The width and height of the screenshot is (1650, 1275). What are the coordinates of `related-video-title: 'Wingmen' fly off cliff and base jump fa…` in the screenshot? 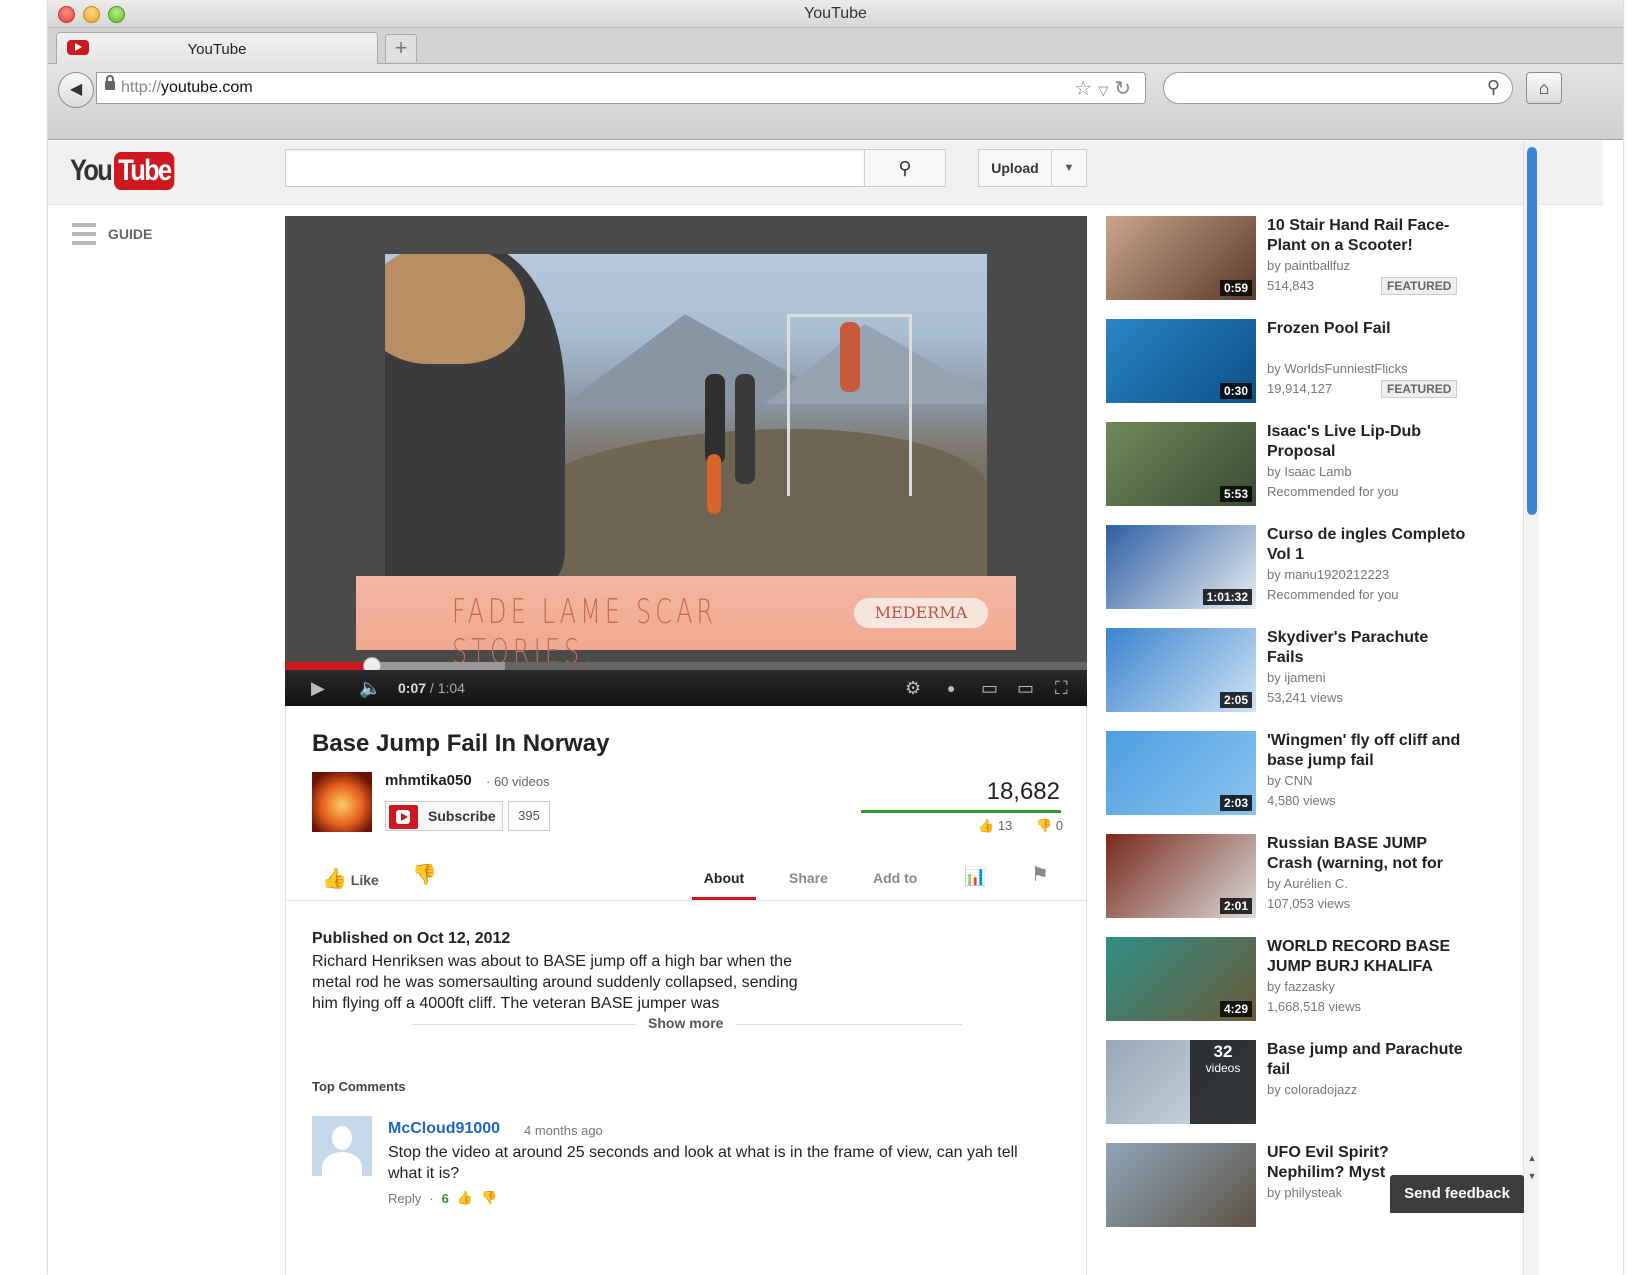 It's located at (1367, 751).